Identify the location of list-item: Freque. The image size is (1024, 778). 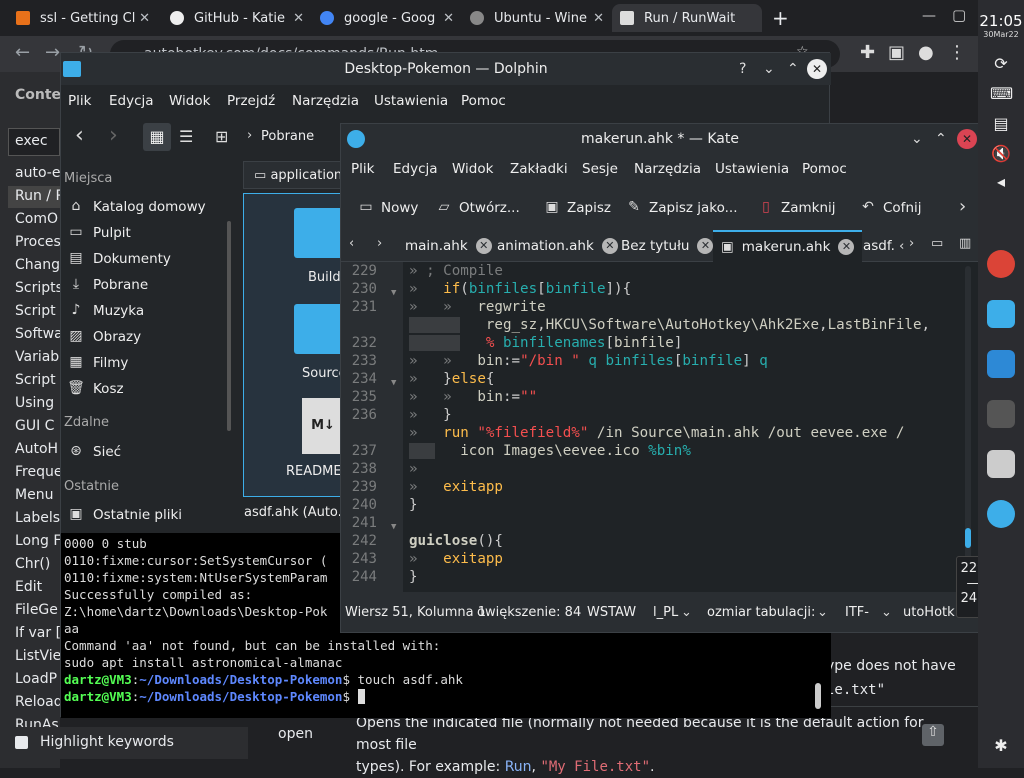
(37, 472).